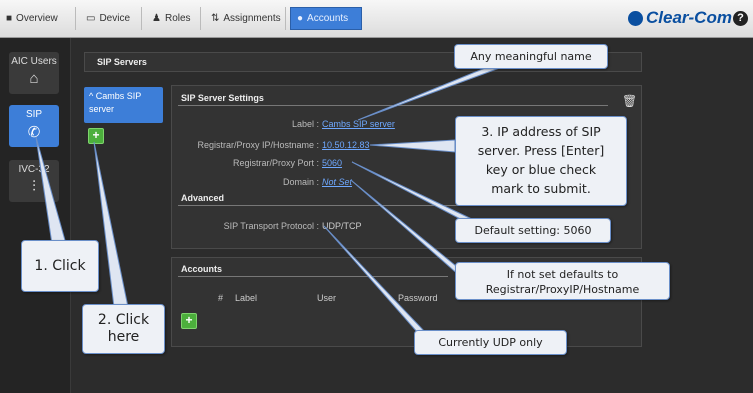 This screenshot has height=393, width=753. I want to click on callout-any-meaningful-name: Any meaningful name, so click(531, 56).